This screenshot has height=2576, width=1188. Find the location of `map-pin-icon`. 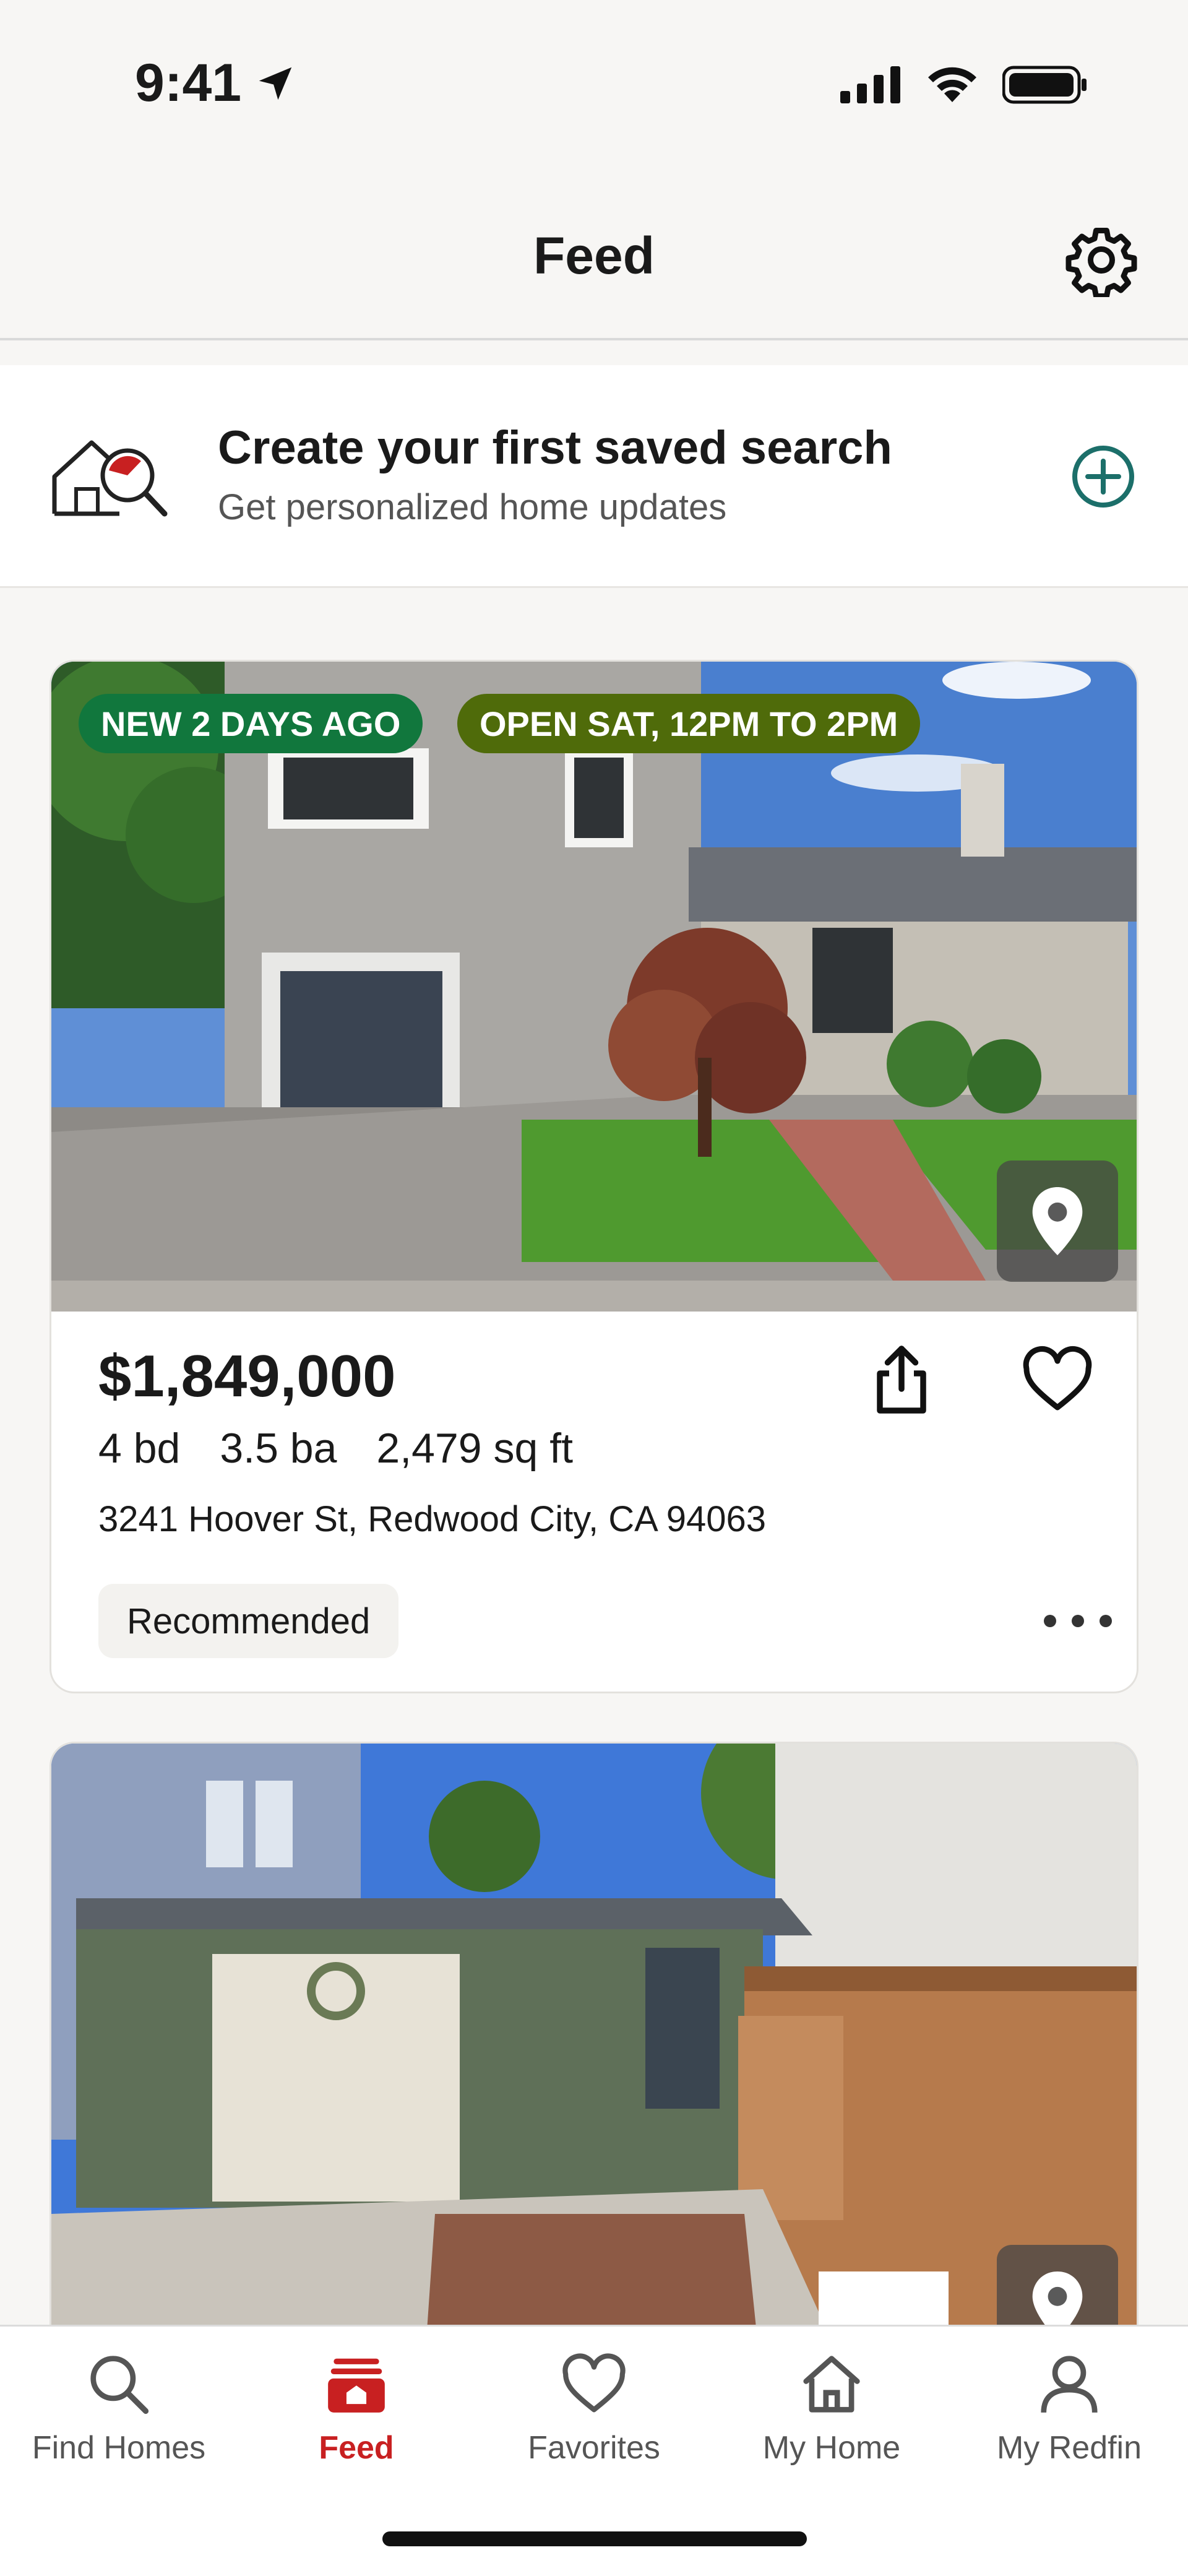

map-pin-icon is located at coordinates (1057, 1221).